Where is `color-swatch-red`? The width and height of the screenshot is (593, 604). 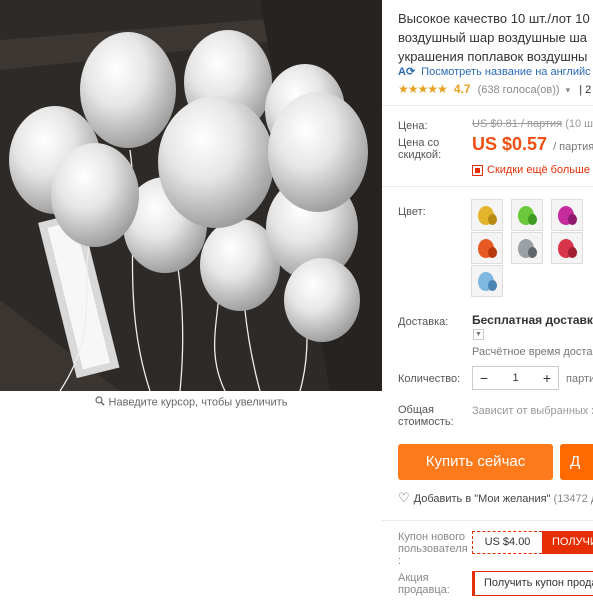 color-swatch-red is located at coordinates (567, 248).